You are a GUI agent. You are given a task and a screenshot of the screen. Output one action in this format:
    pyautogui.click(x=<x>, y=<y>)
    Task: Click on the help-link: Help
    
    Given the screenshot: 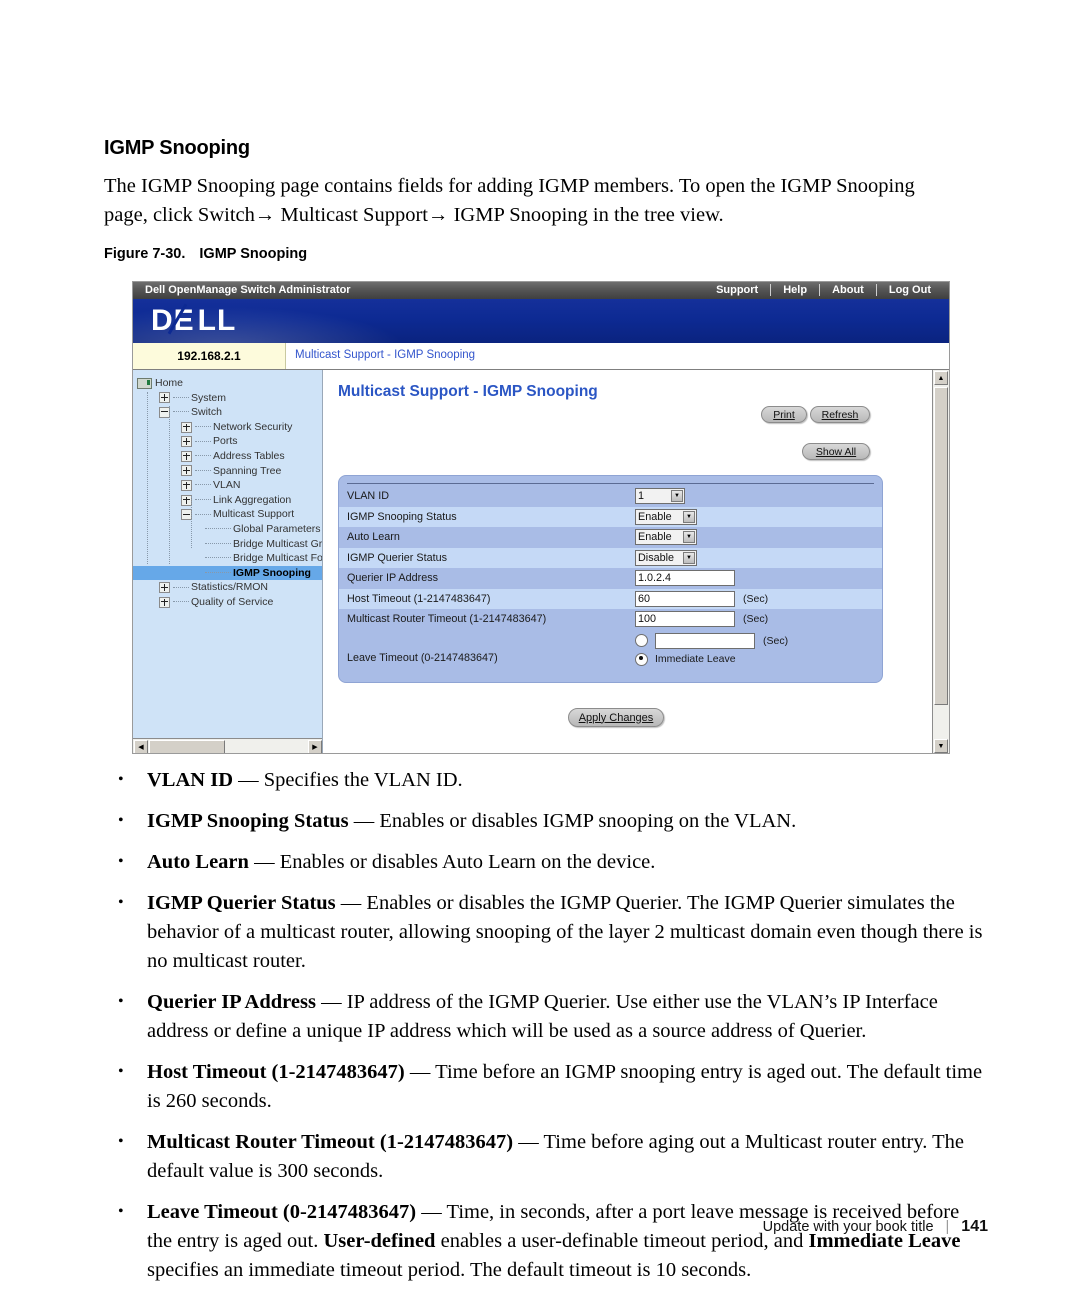 What is the action you would take?
    pyautogui.click(x=795, y=290)
    